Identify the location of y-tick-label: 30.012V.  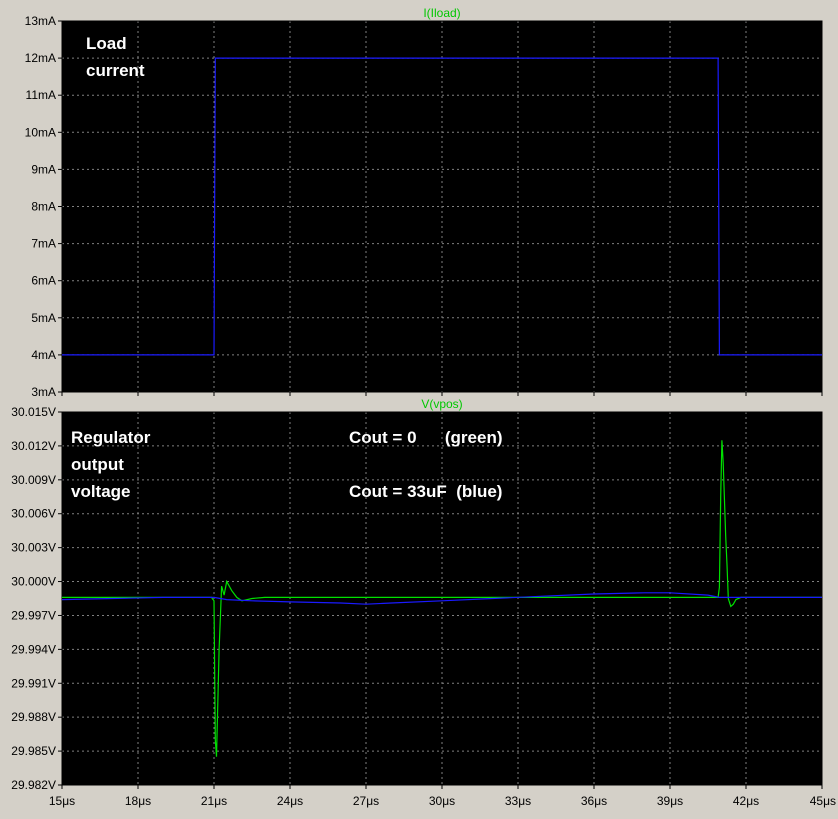
(33, 446).